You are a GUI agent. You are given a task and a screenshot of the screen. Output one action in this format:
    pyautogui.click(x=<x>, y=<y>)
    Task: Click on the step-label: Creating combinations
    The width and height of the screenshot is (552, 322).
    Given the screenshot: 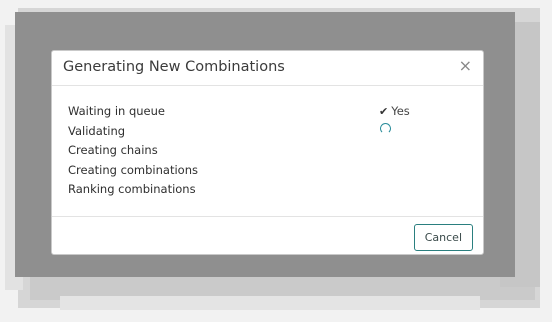 What is the action you would take?
    pyautogui.click(x=133, y=169)
    